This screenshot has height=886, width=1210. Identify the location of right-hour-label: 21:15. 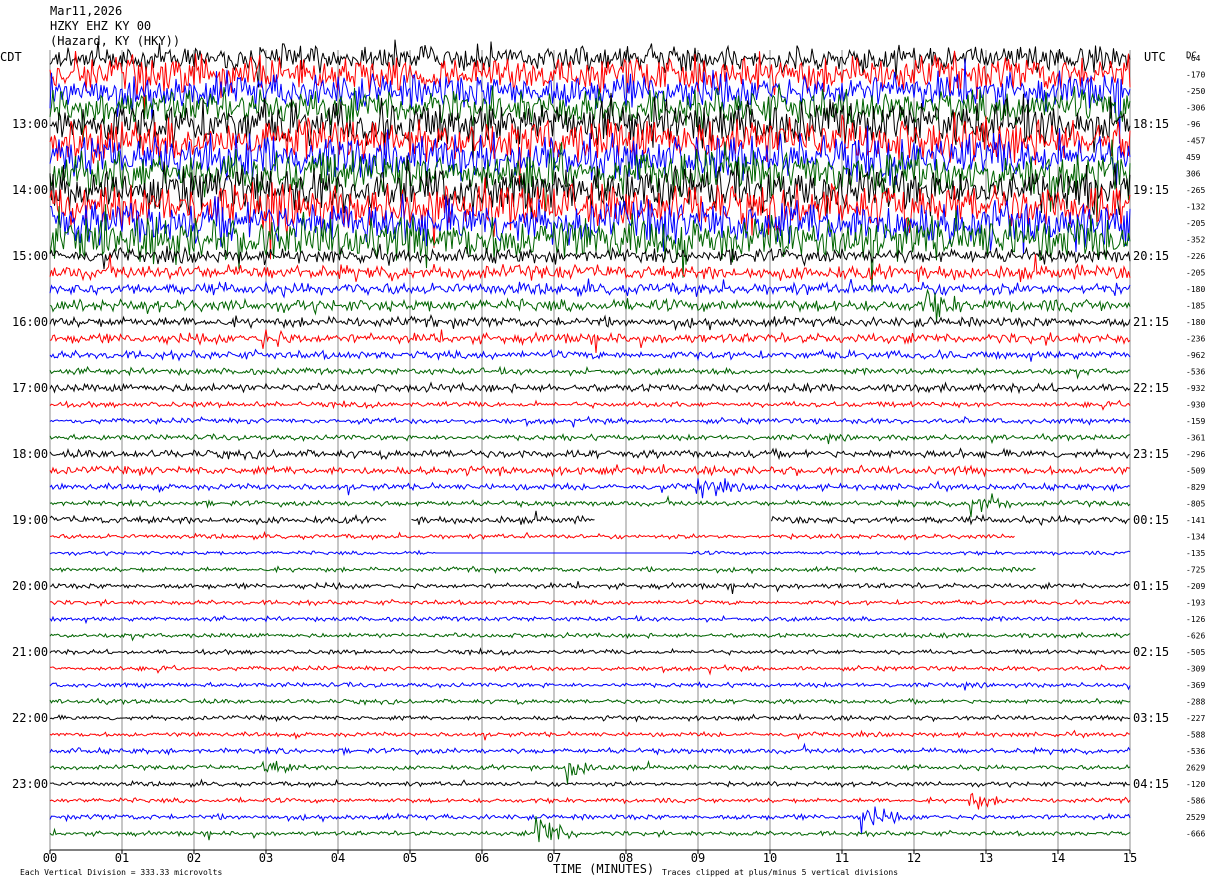
(1151, 322).